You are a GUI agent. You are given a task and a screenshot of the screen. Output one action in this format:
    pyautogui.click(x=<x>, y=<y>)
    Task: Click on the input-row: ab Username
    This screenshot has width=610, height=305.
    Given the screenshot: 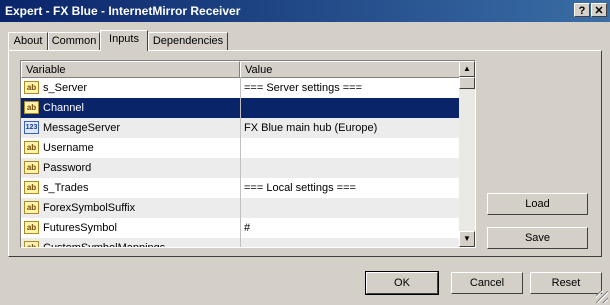 What is the action you would take?
    pyautogui.click(x=241, y=148)
    